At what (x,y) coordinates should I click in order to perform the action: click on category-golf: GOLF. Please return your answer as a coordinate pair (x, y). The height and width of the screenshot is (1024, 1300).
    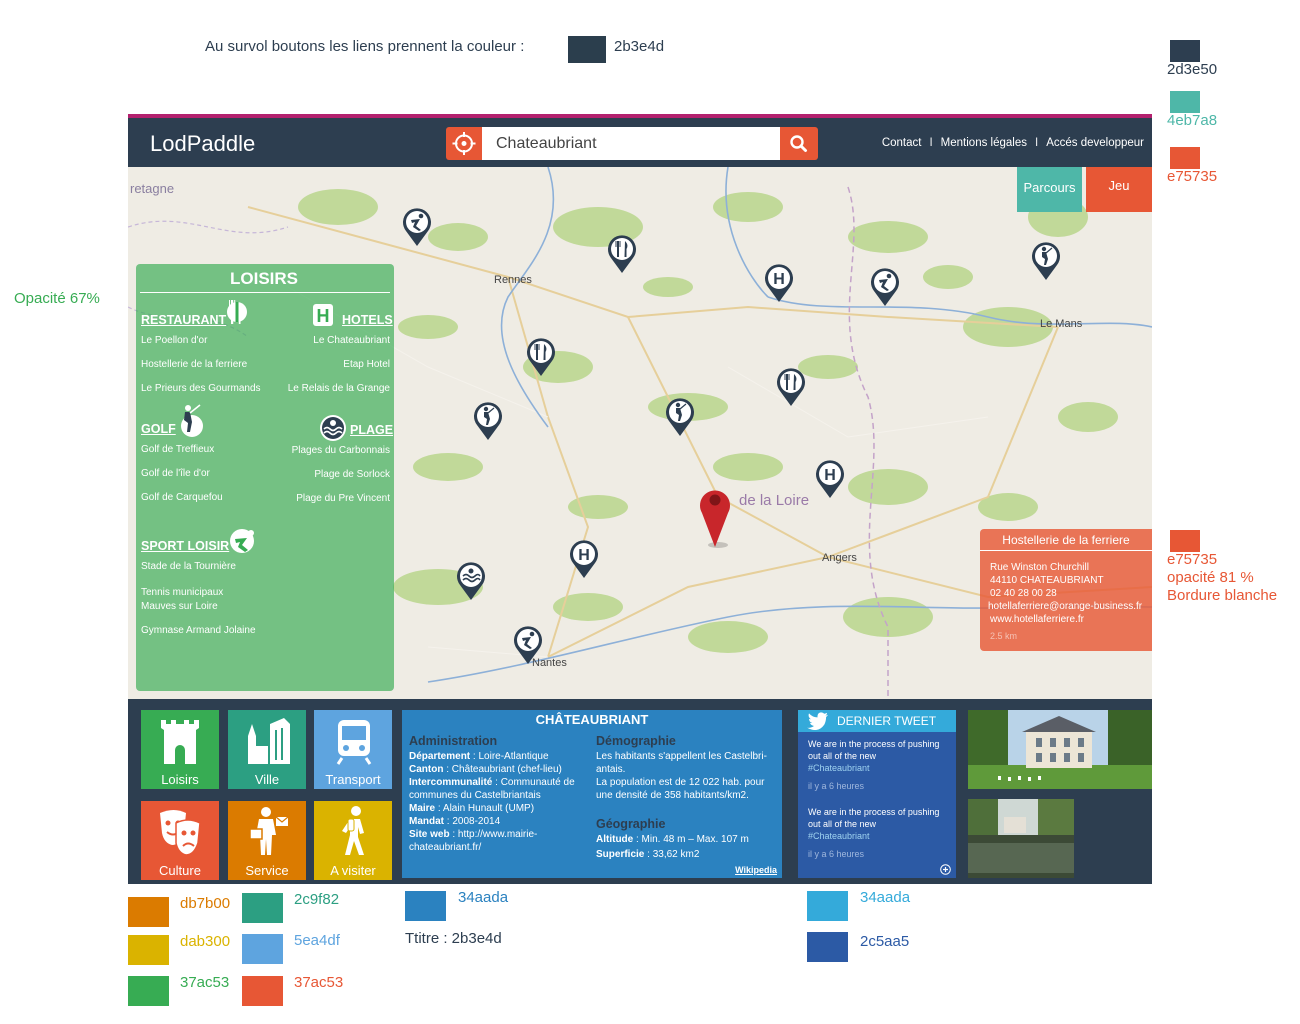
    Looking at the image, I should click on (158, 429).